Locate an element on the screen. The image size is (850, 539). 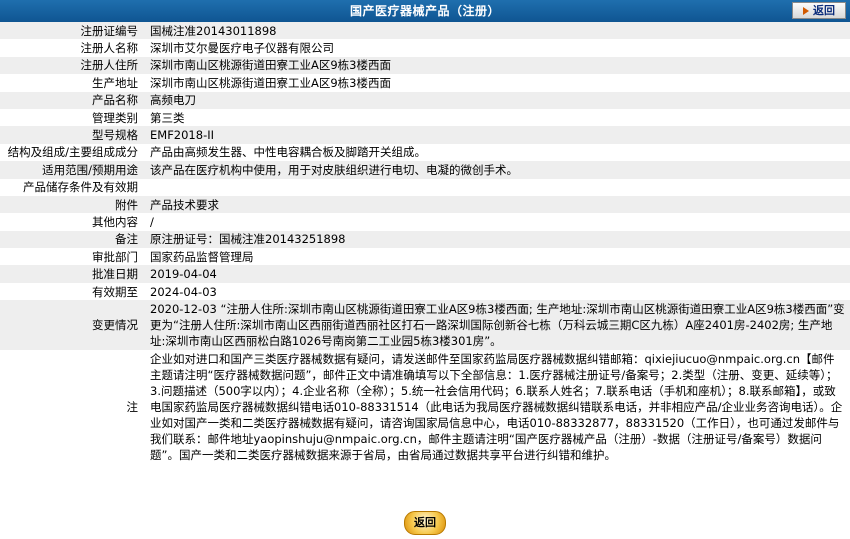
table-row: 注册证编号 国械注准20143011898 is located at coordinates (425, 31).